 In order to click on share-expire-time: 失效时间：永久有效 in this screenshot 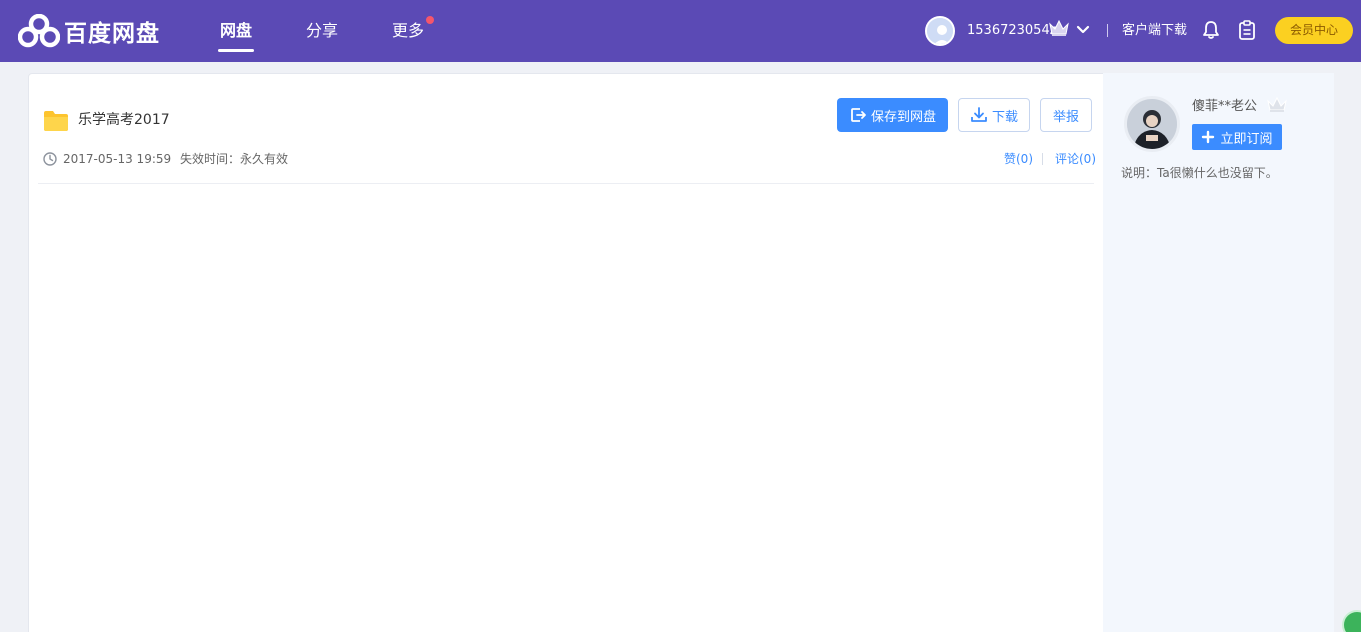, I will do `click(234, 159)`.